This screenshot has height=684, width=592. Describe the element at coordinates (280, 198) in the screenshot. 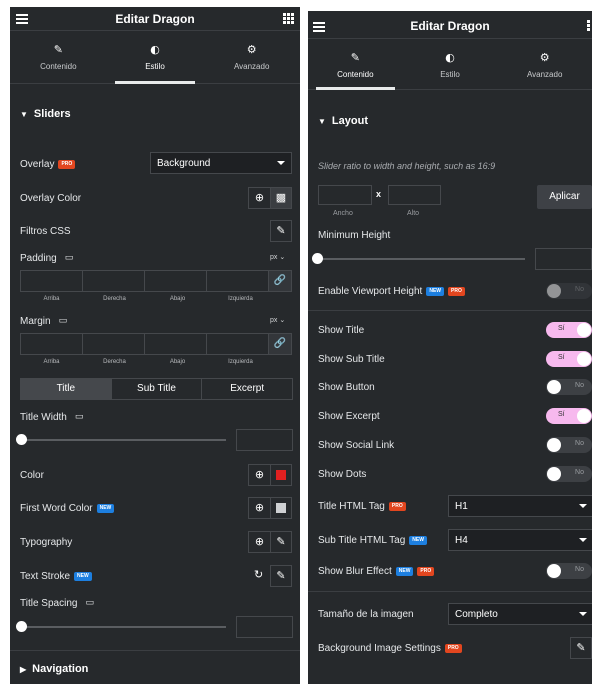

I see `color-empty-swatch: ▩` at that location.